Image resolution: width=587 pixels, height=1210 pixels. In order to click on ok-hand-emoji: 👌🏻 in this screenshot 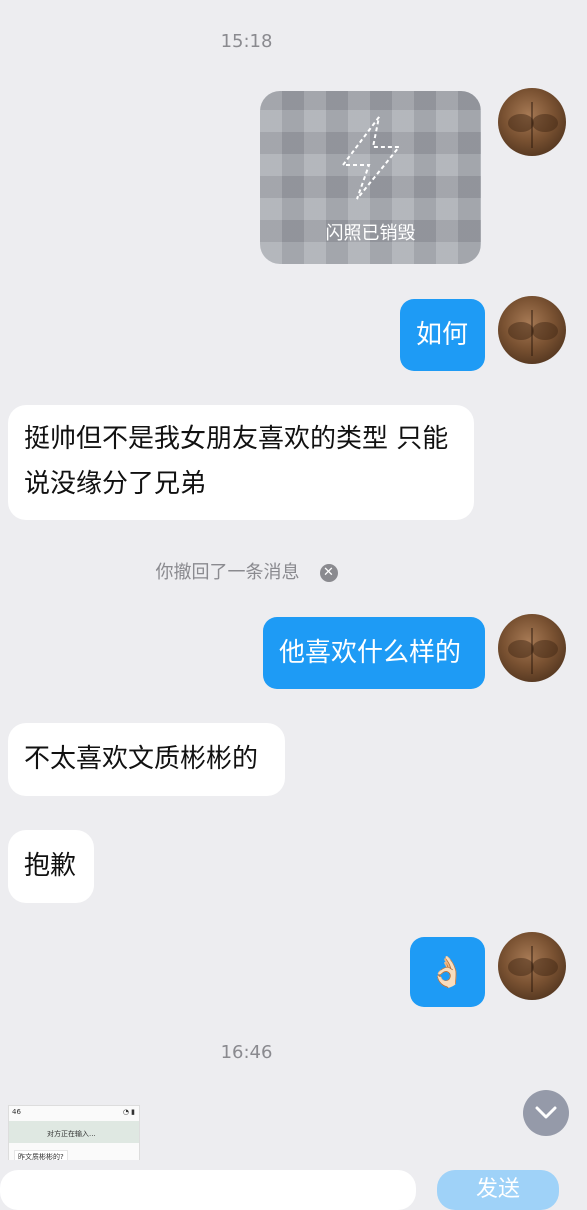, I will do `click(447, 972)`.